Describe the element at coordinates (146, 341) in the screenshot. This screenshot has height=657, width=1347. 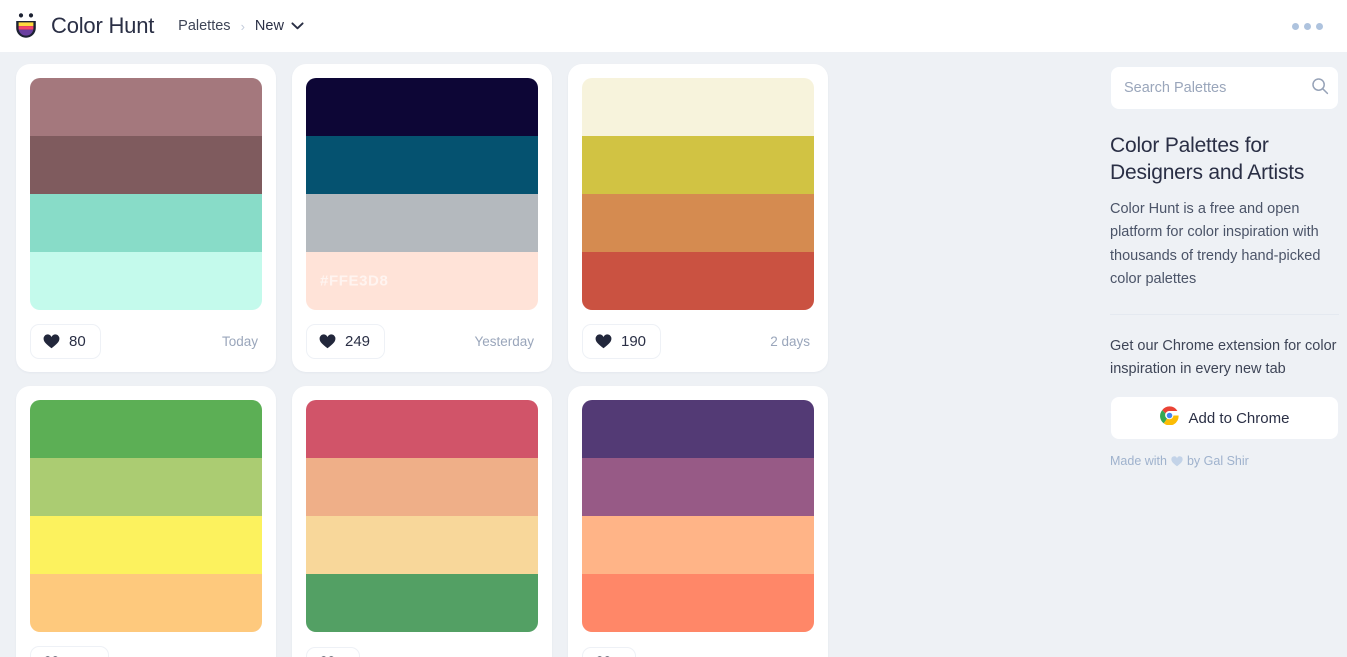
I see `palette-card-footer: 80 Today` at that location.